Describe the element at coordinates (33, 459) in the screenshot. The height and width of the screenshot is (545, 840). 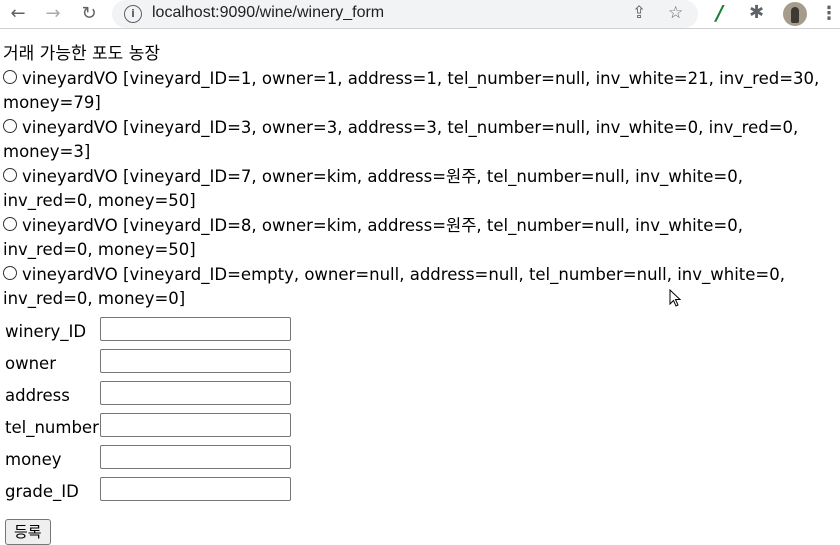
I see `field-label: money` at that location.